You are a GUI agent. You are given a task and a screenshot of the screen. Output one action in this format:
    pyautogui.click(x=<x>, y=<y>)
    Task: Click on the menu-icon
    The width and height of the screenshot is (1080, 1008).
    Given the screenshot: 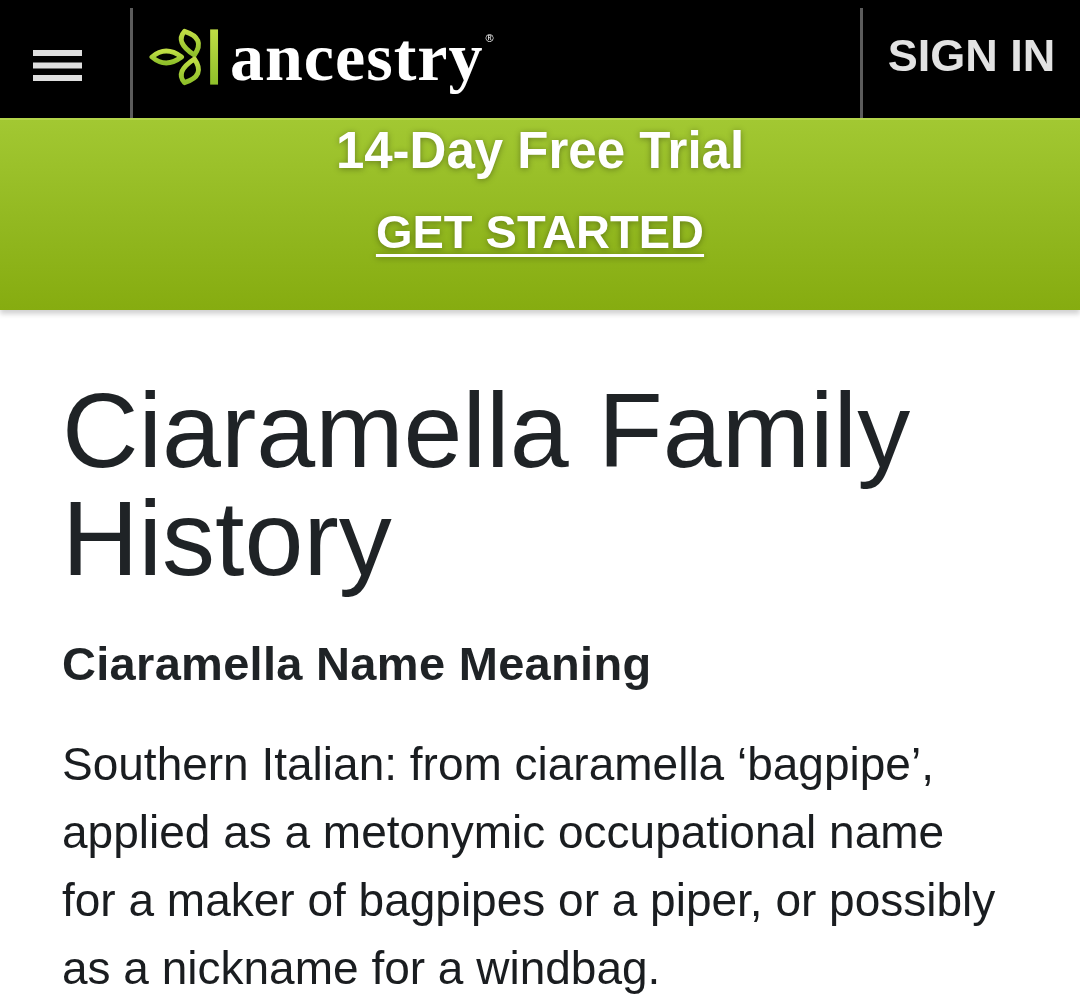 What is the action you would take?
    pyautogui.click(x=57, y=65)
    